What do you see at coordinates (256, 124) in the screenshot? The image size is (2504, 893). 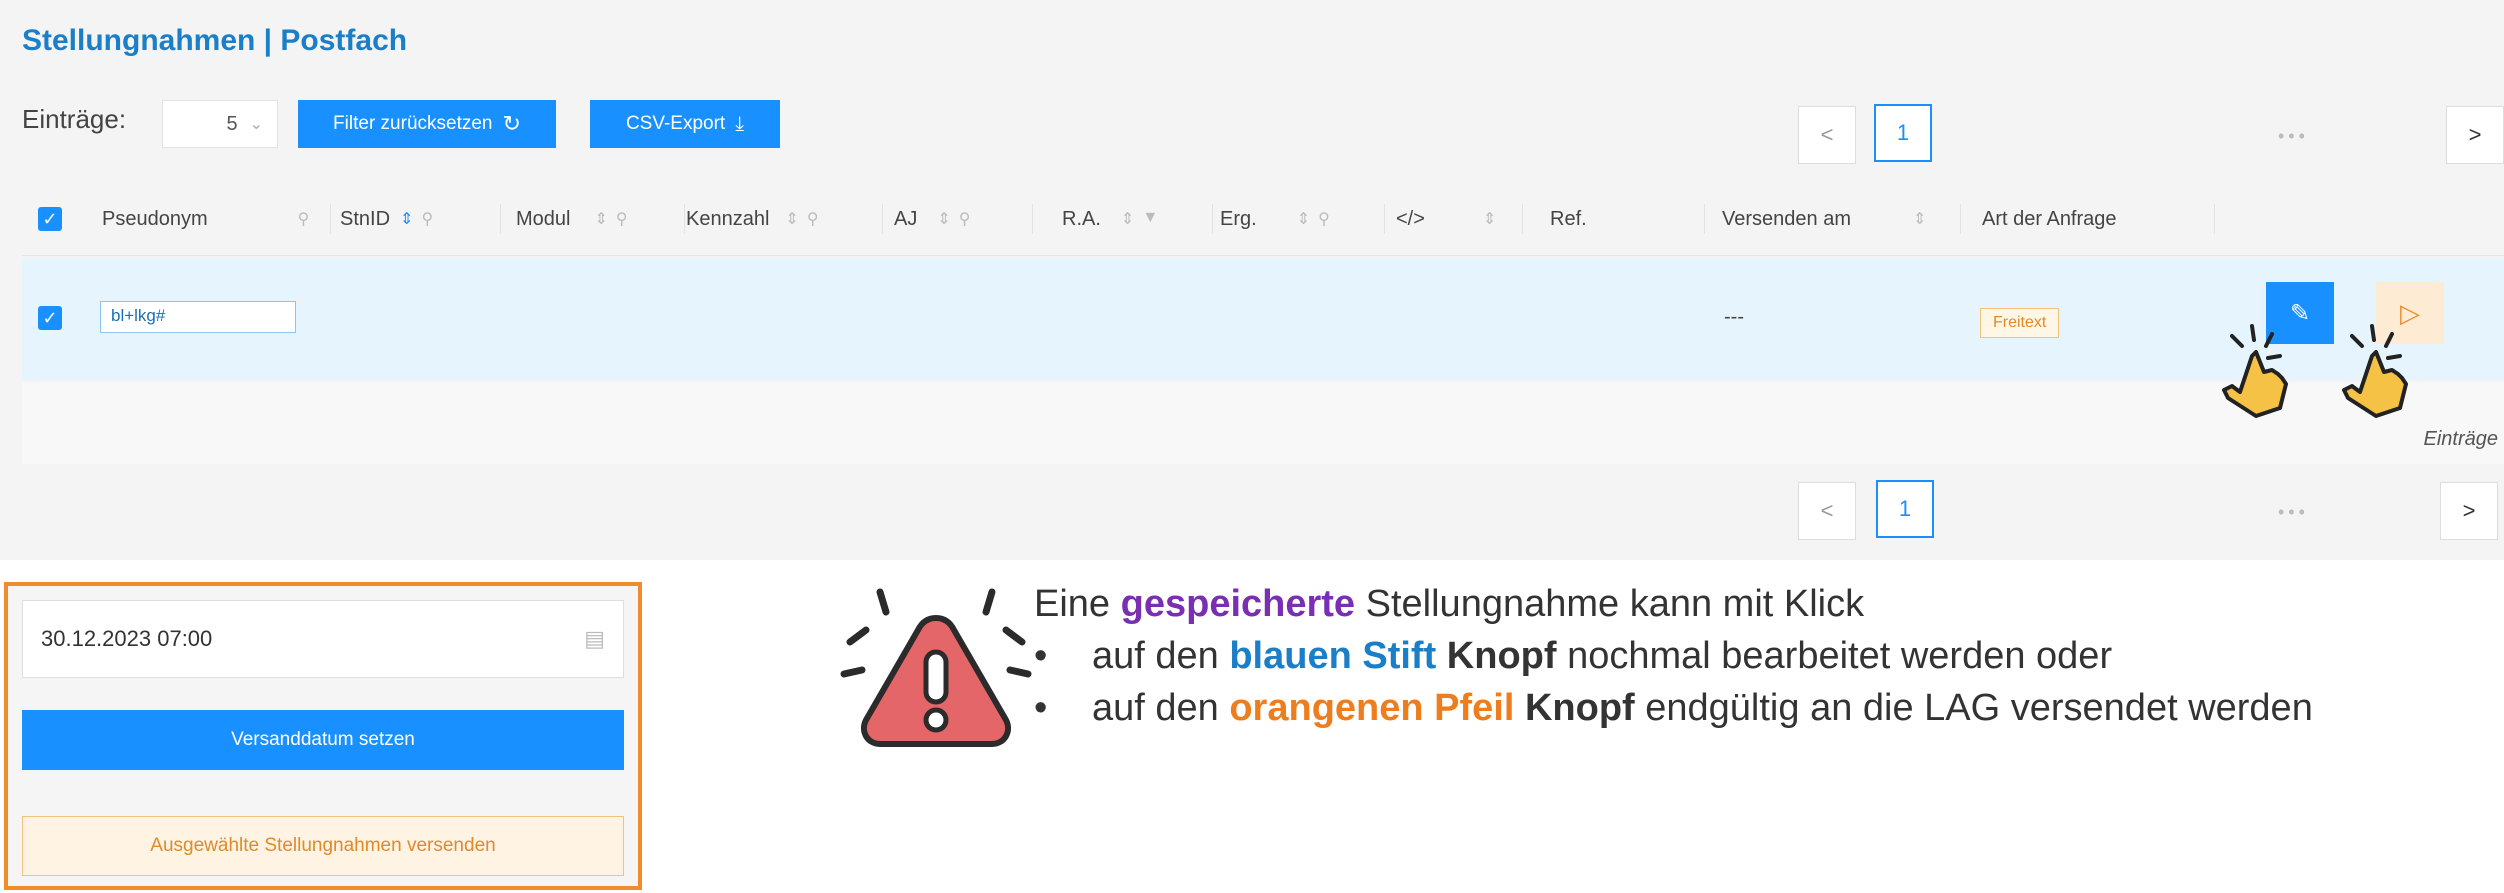 I see `chevron-down-icon: ⌄` at bounding box center [256, 124].